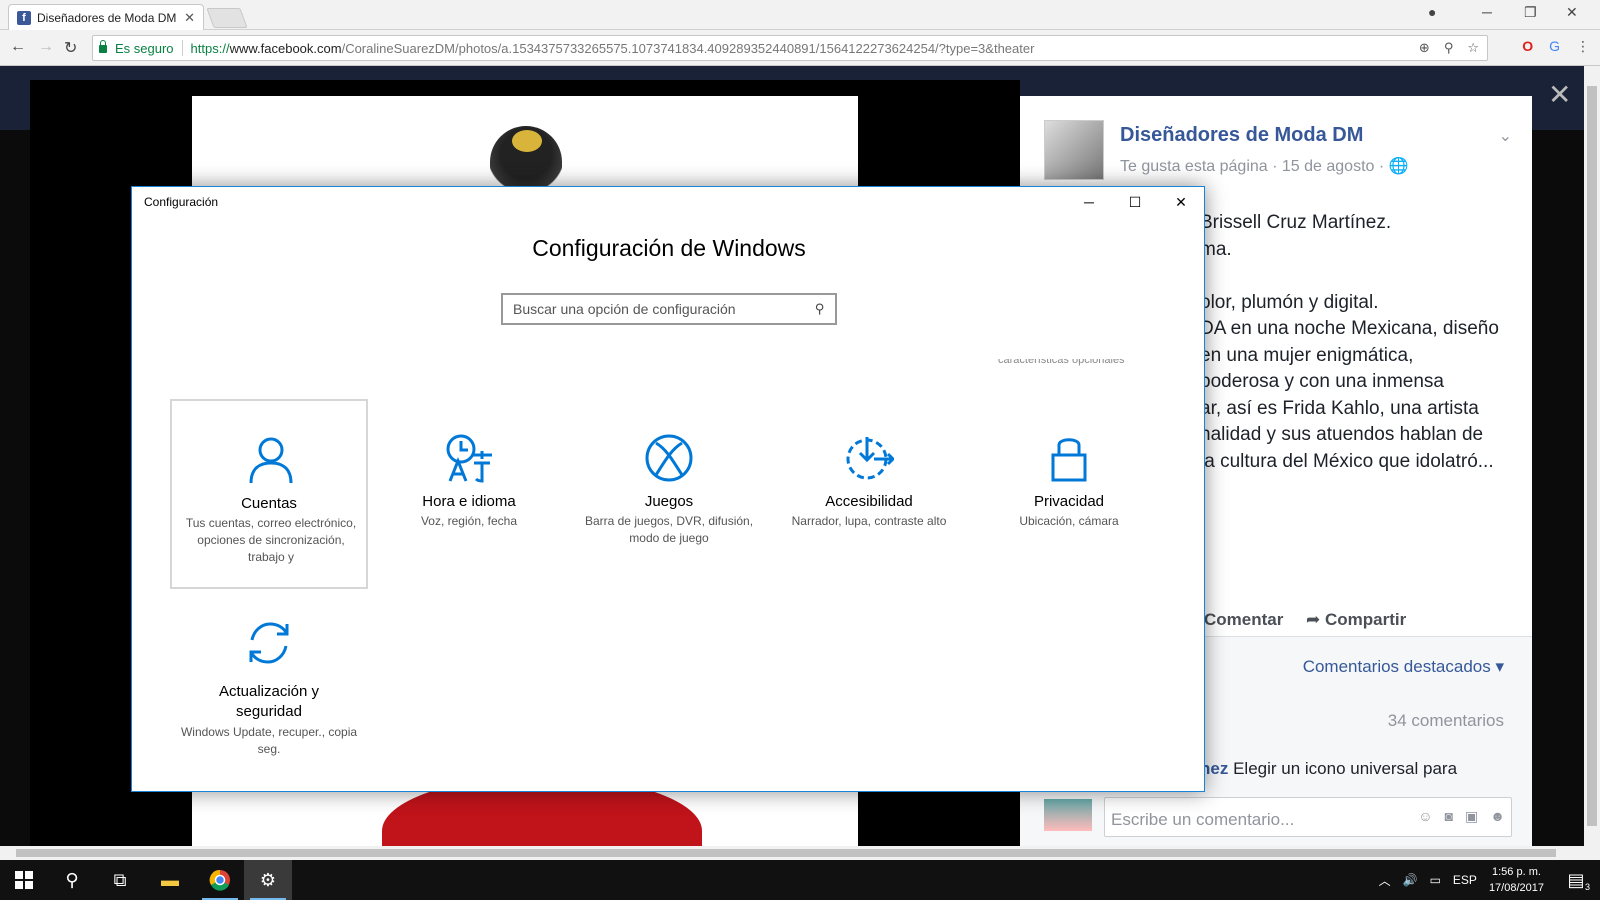 The image size is (1600, 900). Describe the element at coordinates (1572, 12) in the screenshot. I see `close-browser-icon: ✕` at that location.